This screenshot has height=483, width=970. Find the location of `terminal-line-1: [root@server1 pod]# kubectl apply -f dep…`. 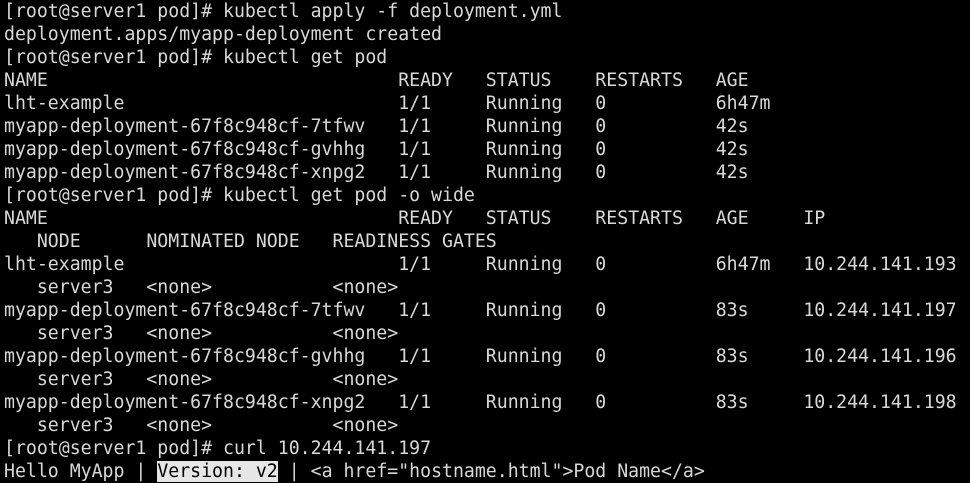

terminal-line-1: [root@server1 pod]# kubectl apply -f dep… is located at coordinates (283, 11).